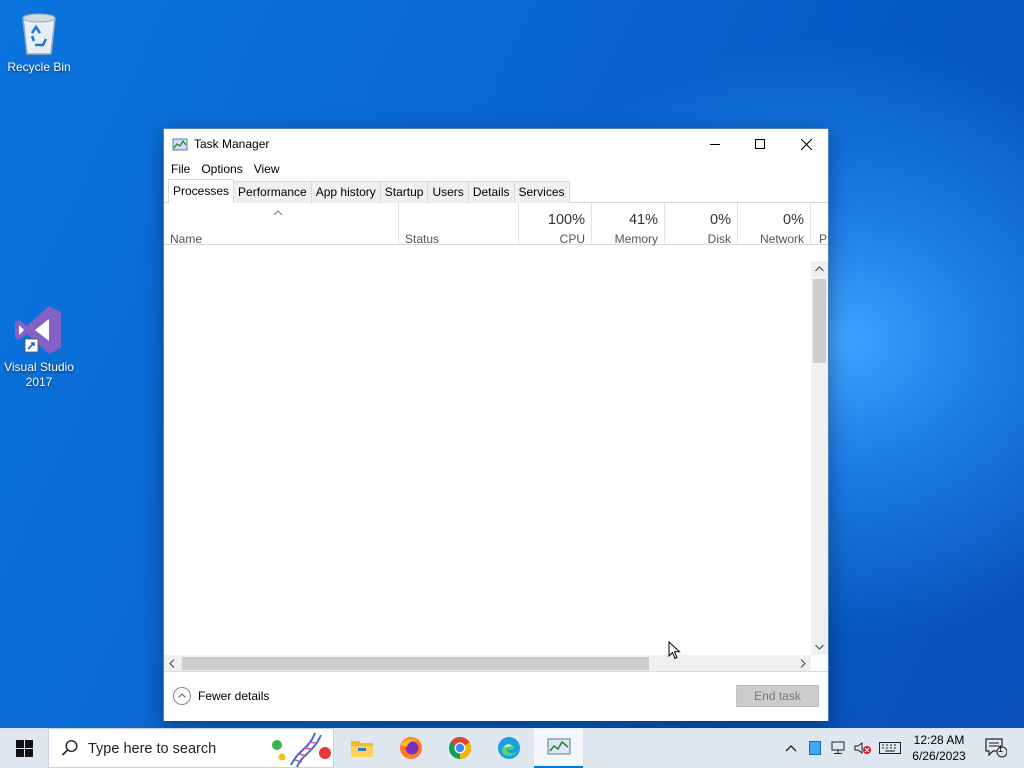 Image resolution: width=1024 pixels, height=768 pixels. I want to click on taskbar-task-manager, so click(558, 748).